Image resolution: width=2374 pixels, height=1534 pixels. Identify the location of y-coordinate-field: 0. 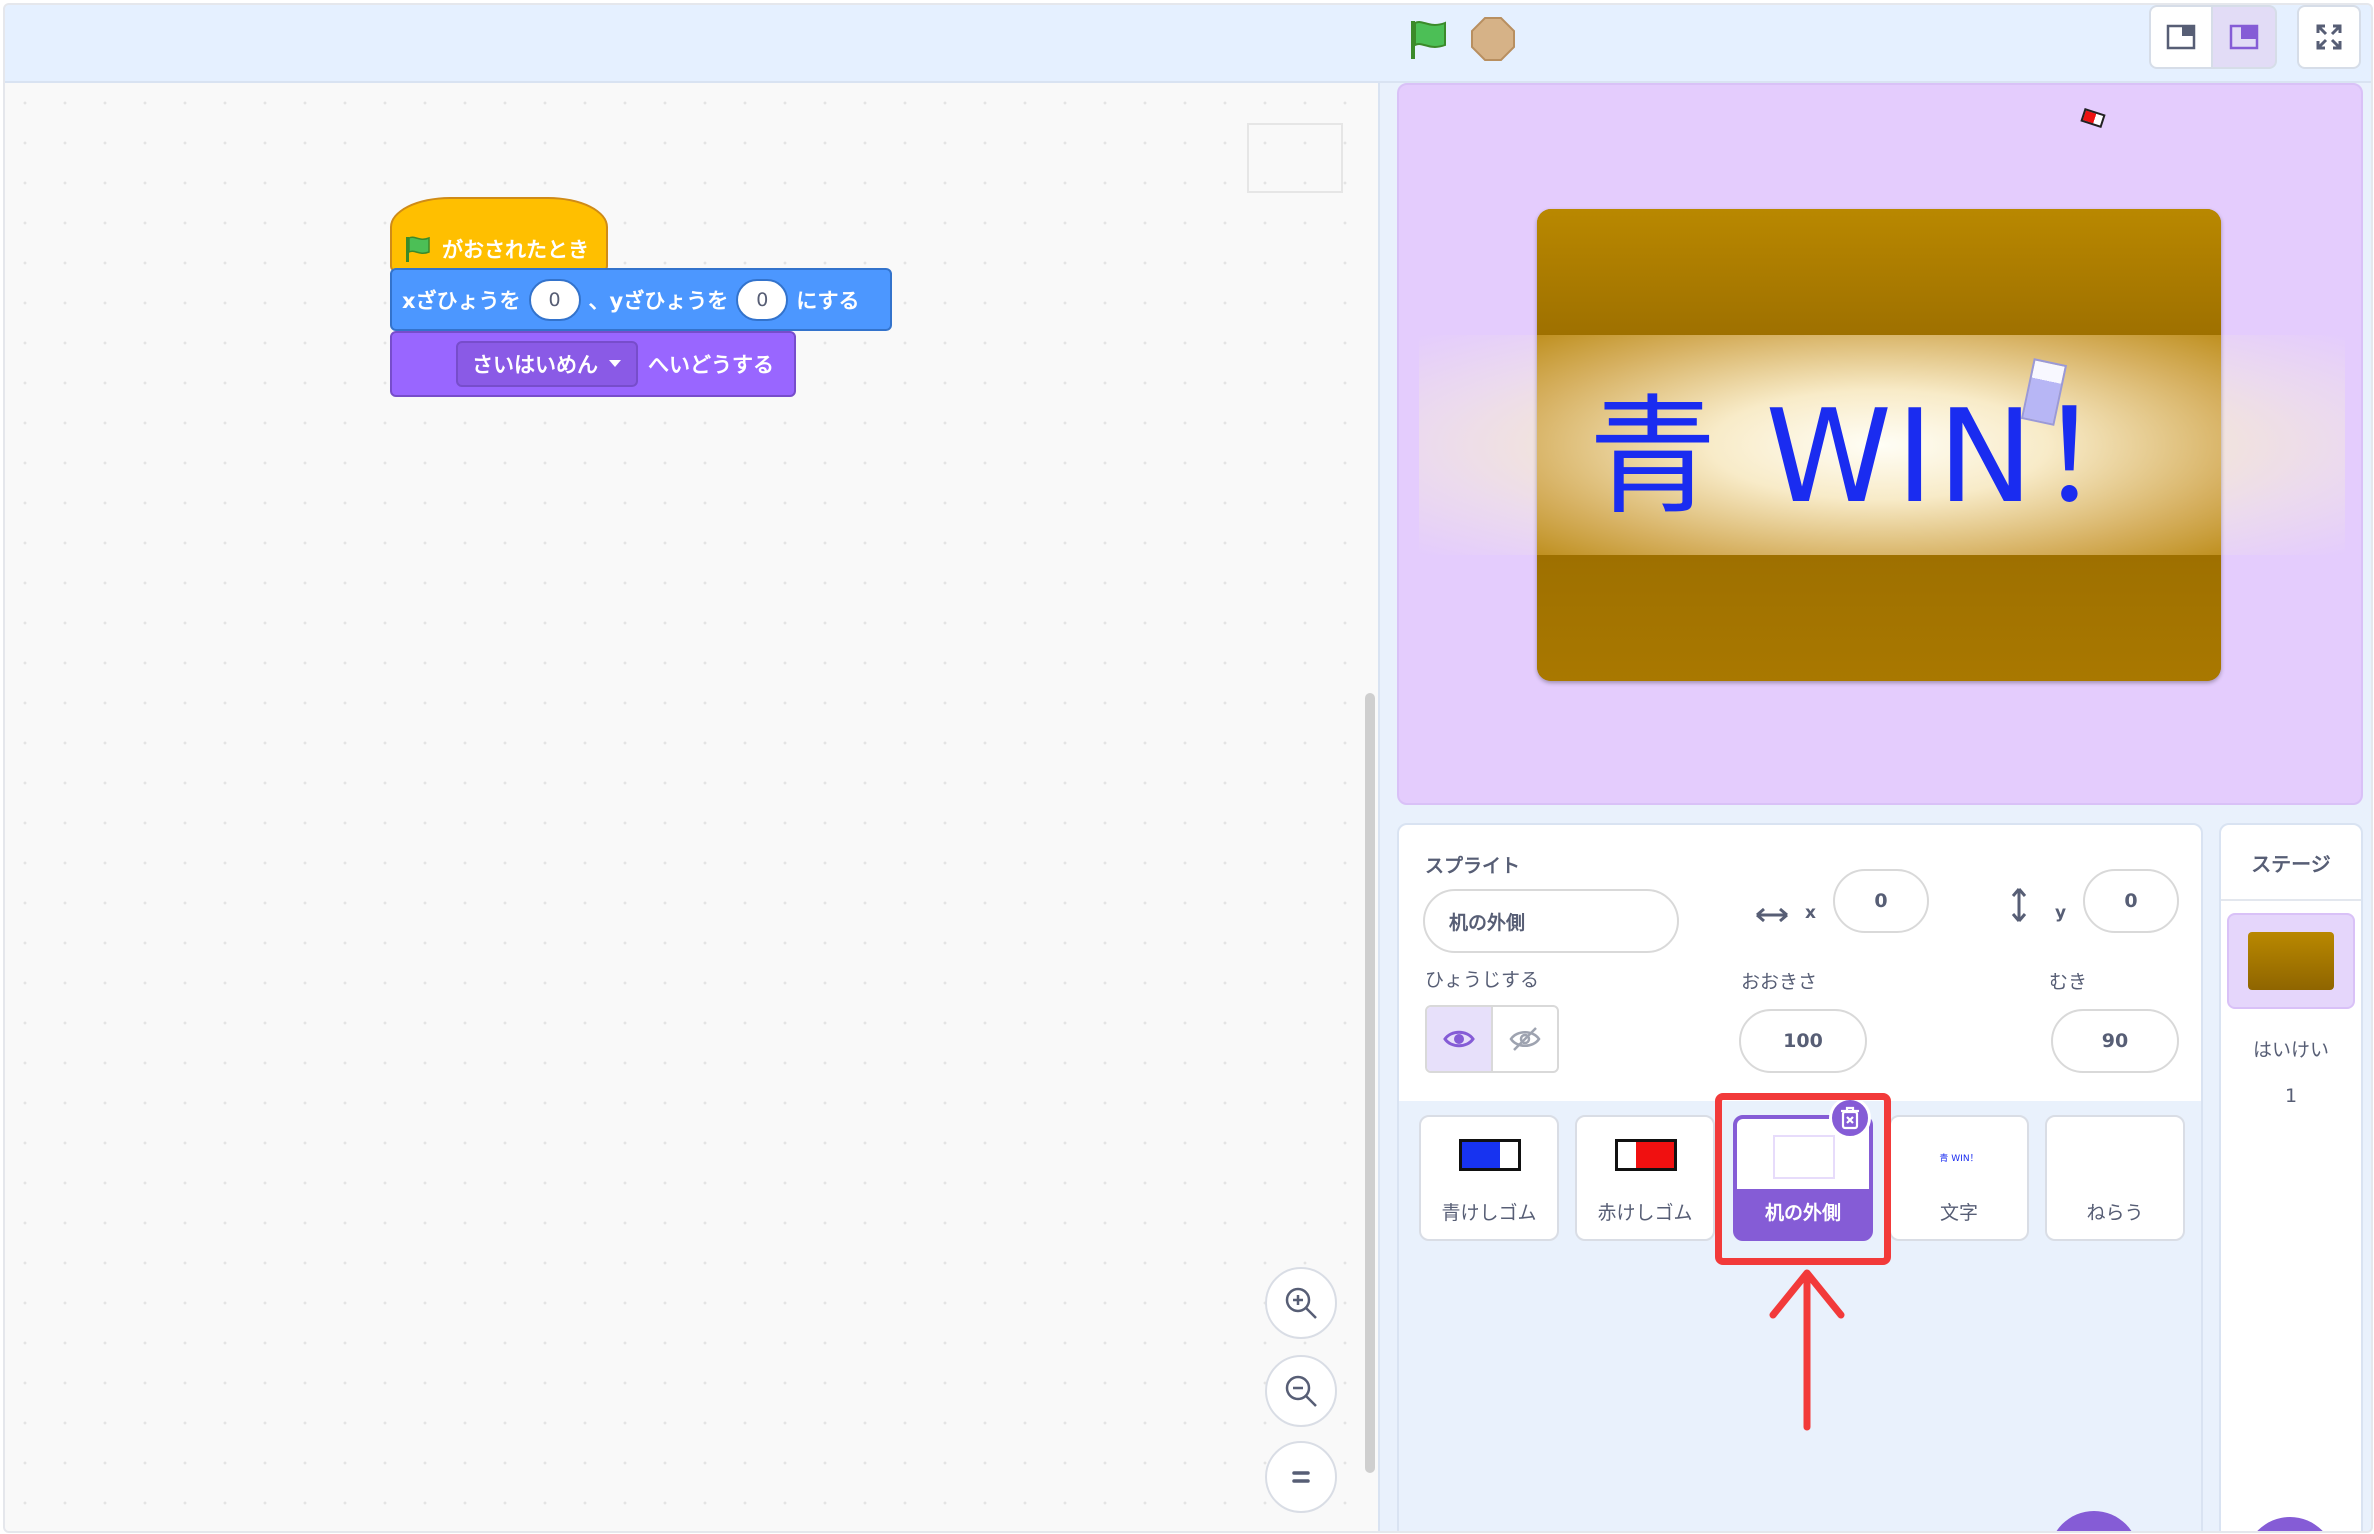
(2131, 901).